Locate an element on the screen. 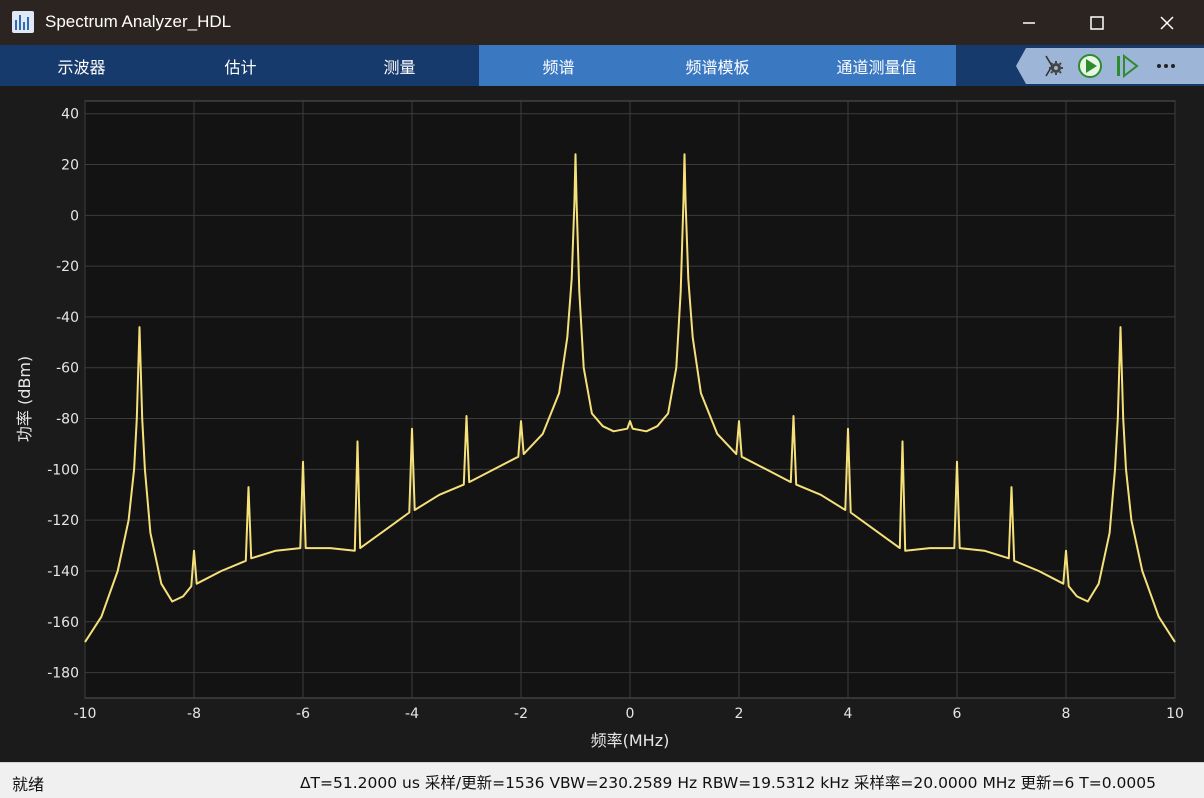 Image resolution: width=1204 pixels, height=798 pixels. y-tick-label: -100 is located at coordinates (63, 470).